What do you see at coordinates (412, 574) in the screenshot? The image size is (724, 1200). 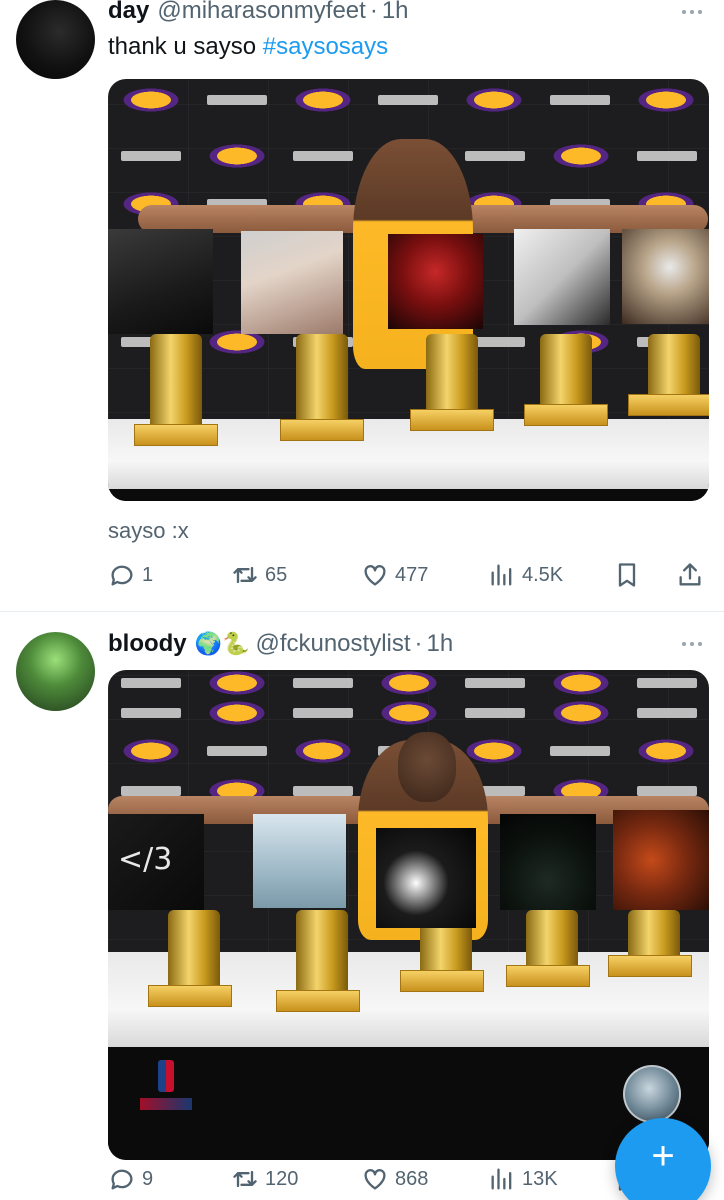 I see `like-count: 477` at bounding box center [412, 574].